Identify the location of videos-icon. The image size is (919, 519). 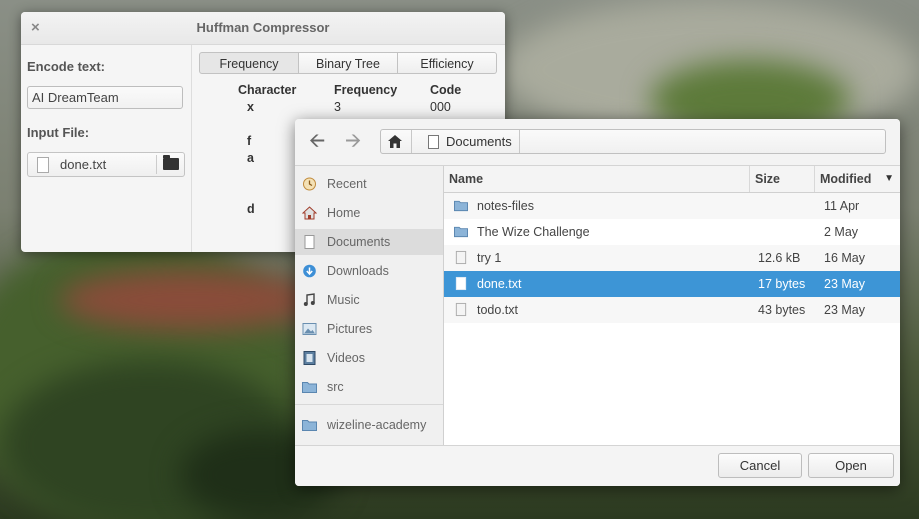
(309, 358).